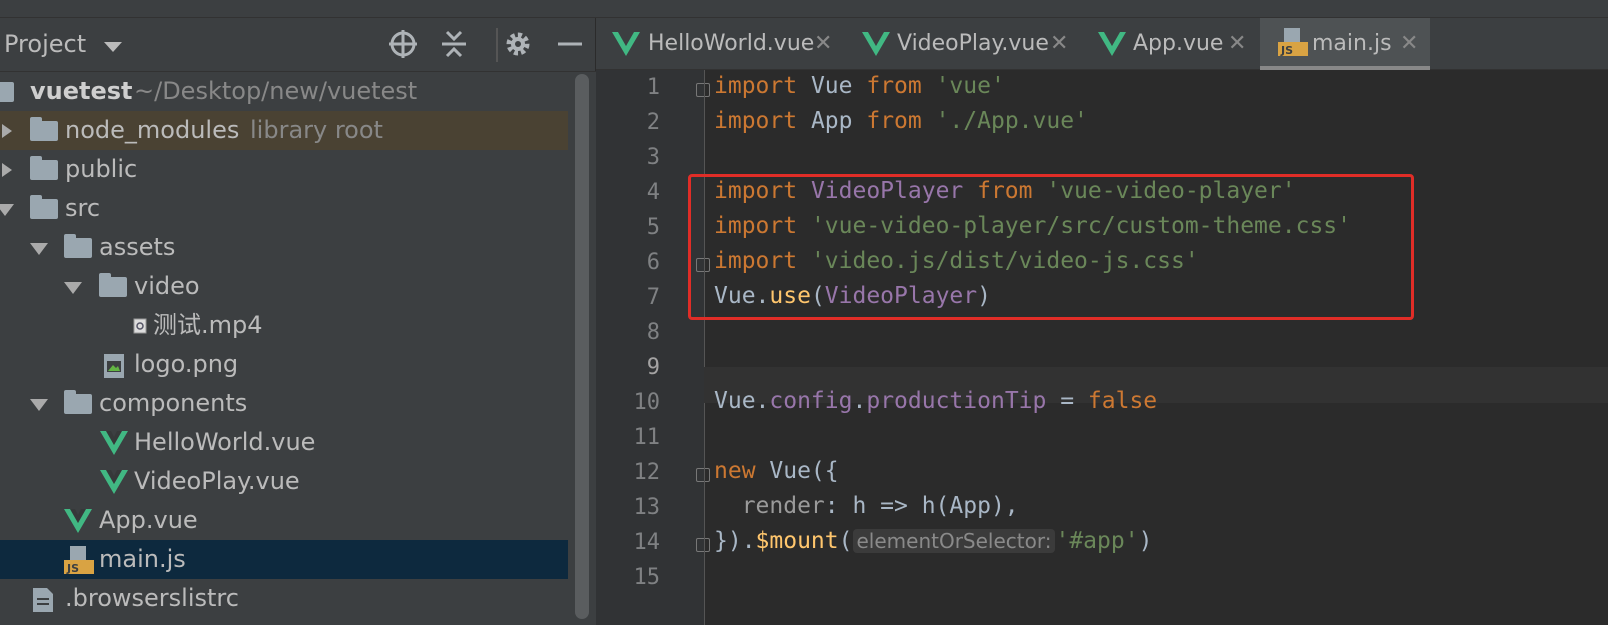  Describe the element at coordinates (284, 247) in the screenshot. I see `tree-item-assets: assets` at that location.